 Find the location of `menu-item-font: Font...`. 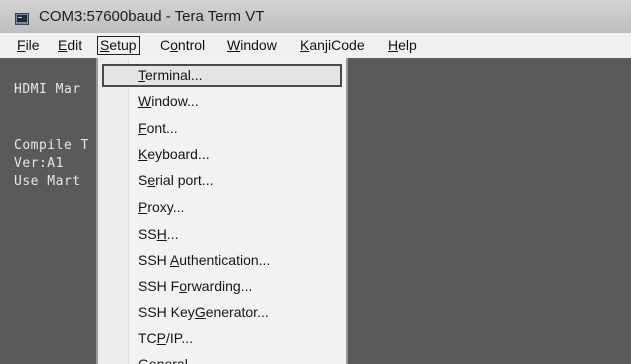

menu-item-font: Font... is located at coordinates (158, 128).